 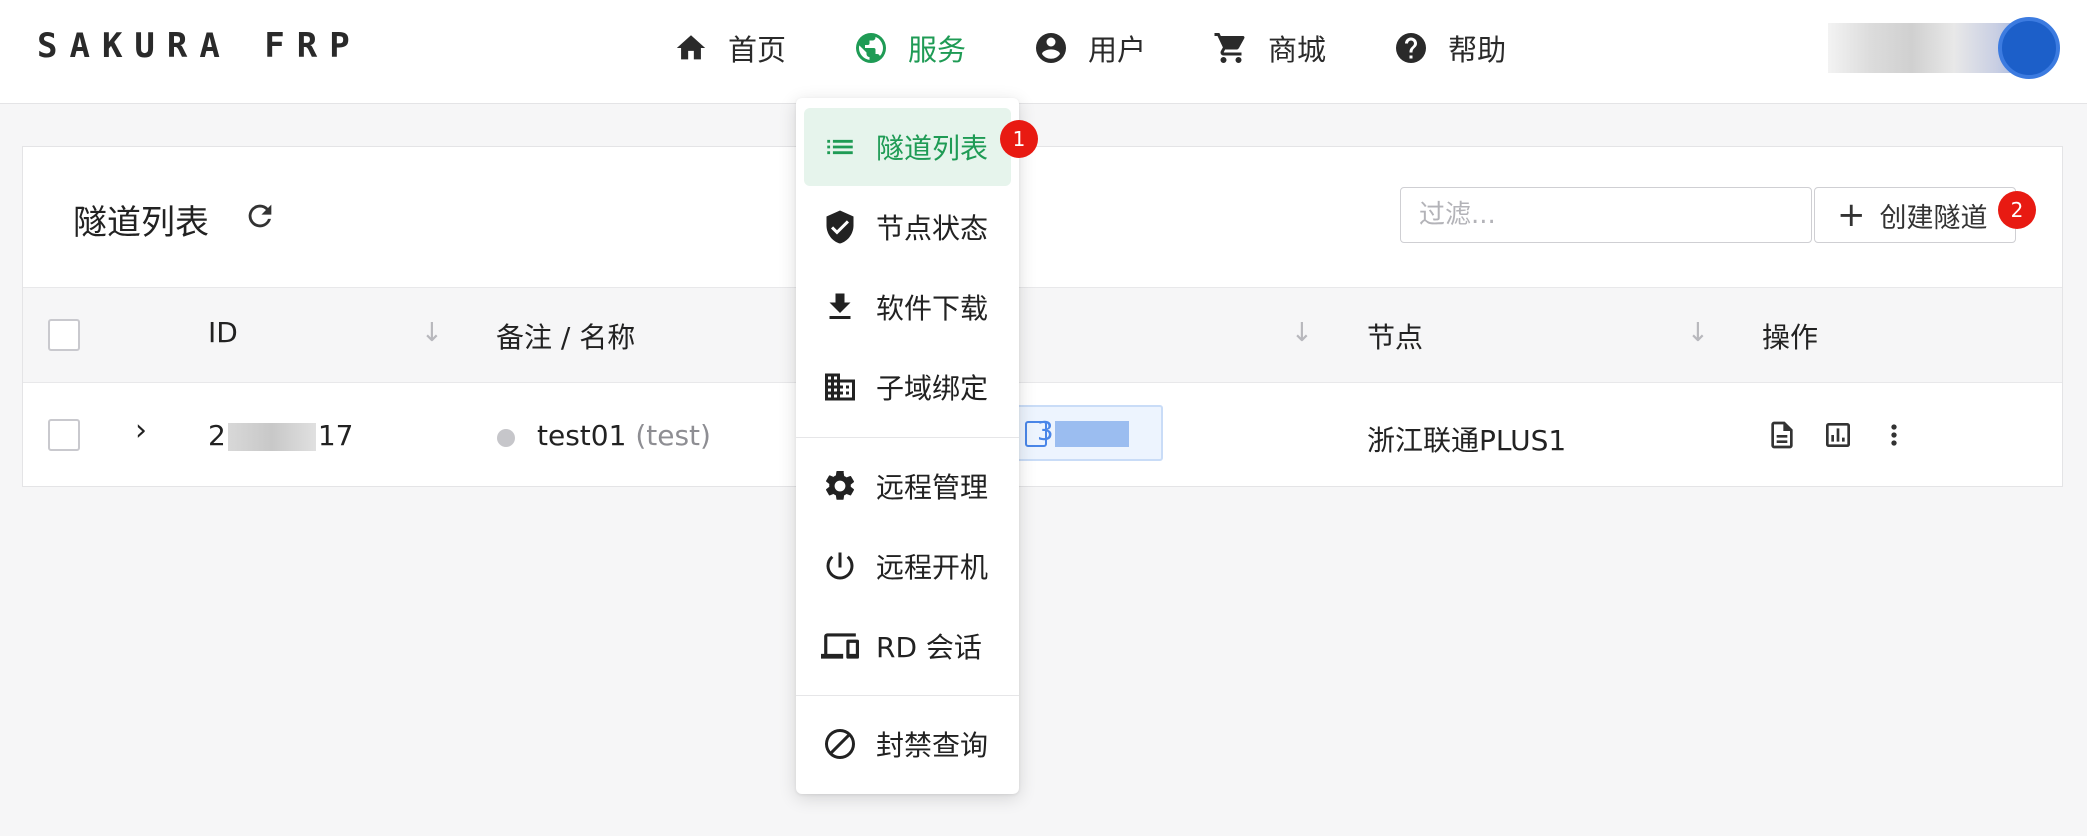 I want to click on shield-check-icon, so click(x=840, y=227).